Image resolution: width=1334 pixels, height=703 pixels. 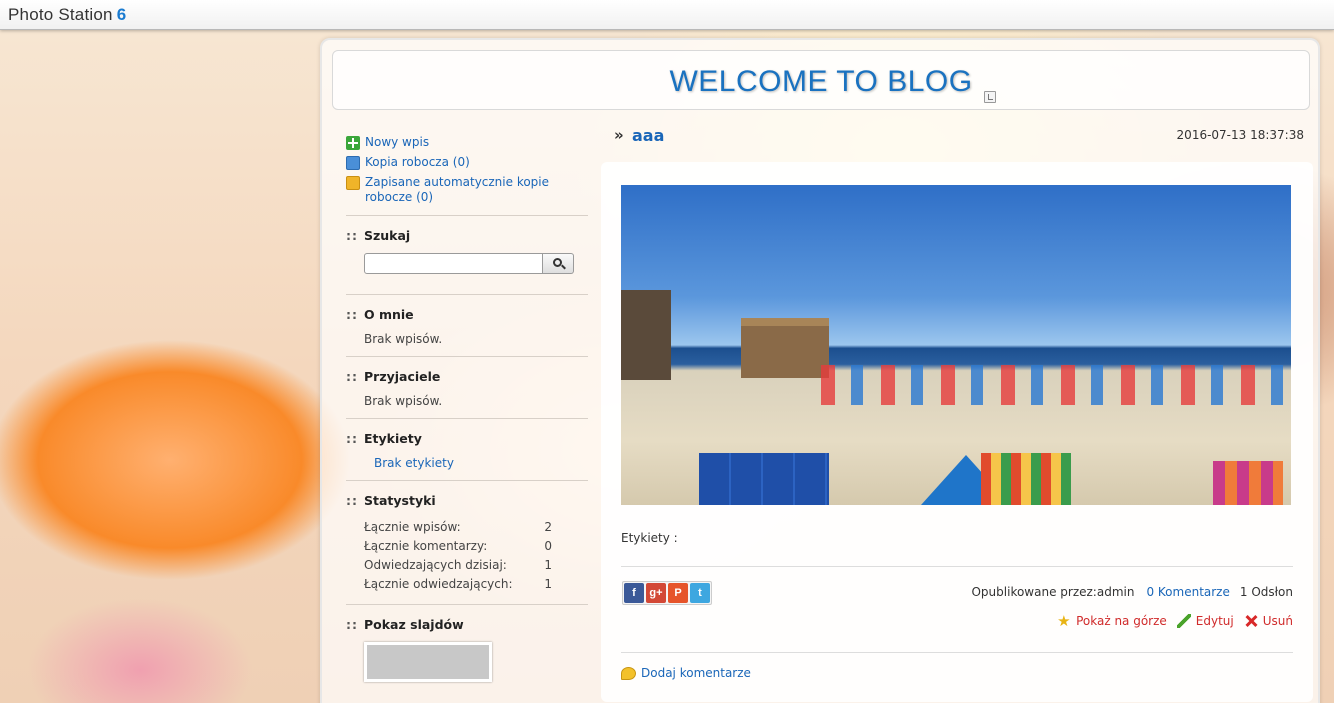 What do you see at coordinates (426, 546) in the screenshot?
I see `stat-label: Łącznie komentarzy:` at bounding box center [426, 546].